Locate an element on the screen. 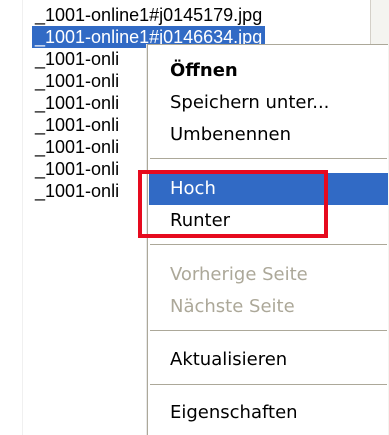 This screenshot has width=389, height=435. menu-item-rename: Umbenennen is located at coordinates (268, 135).